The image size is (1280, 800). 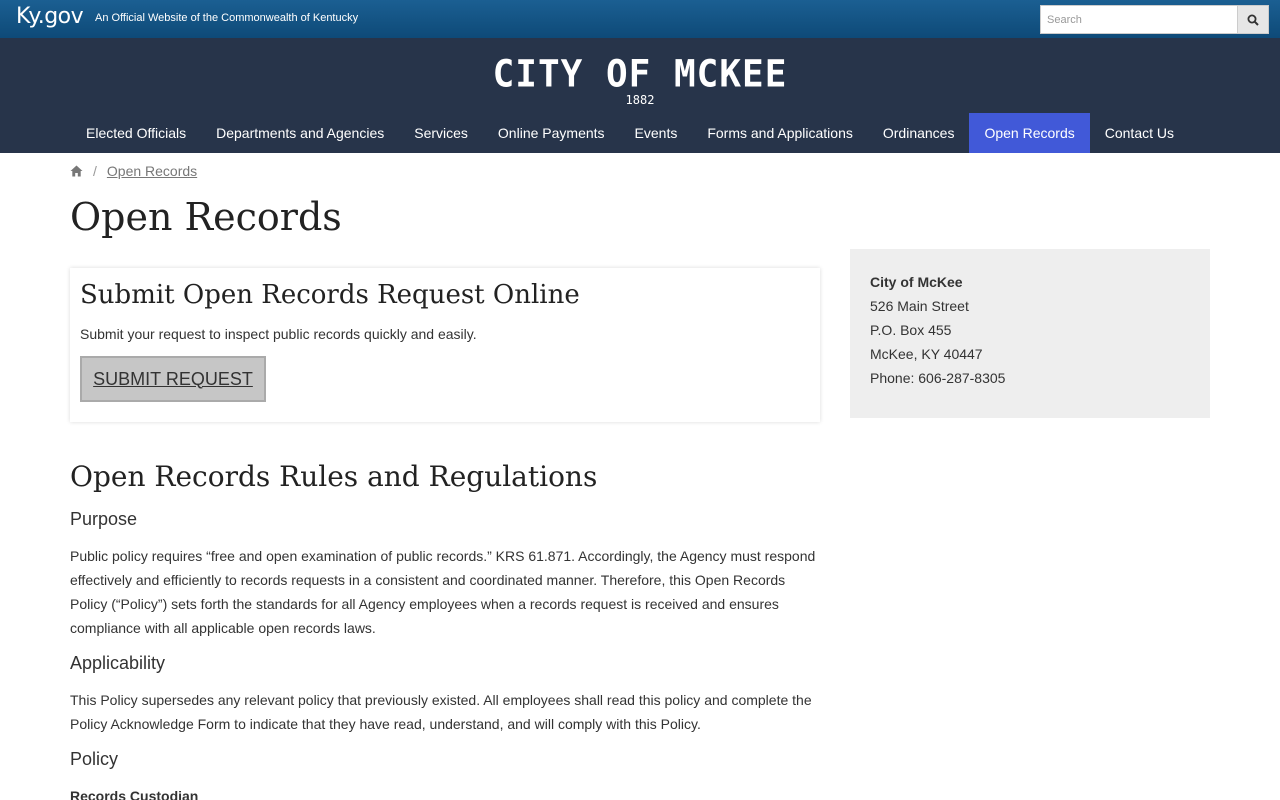 I want to click on site-logo-year: 1882, so click(x=640, y=100).